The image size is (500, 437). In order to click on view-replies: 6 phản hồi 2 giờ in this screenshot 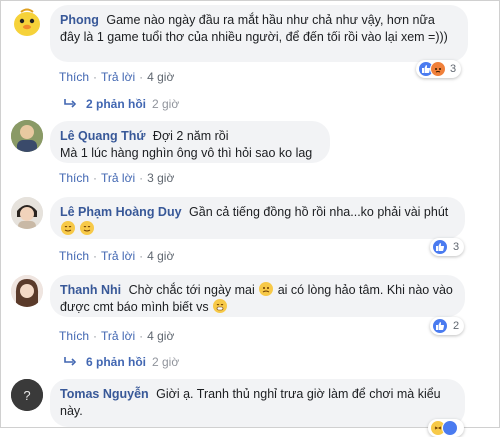, I will do `click(121, 362)`.